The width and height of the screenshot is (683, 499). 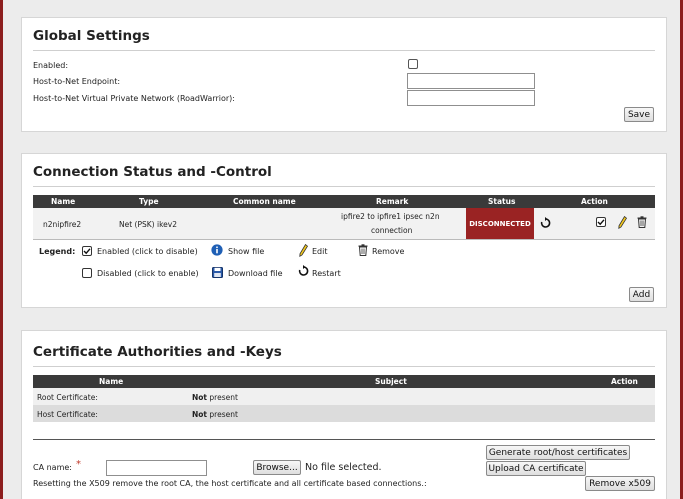 What do you see at coordinates (87, 251) in the screenshot?
I see `checked-box-icon` at bounding box center [87, 251].